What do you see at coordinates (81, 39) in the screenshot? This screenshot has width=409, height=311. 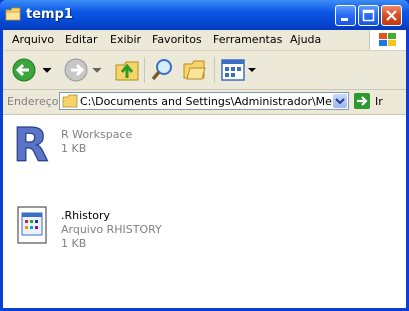 I see `menu-editar: Editar` at bounding box center [81, 39].